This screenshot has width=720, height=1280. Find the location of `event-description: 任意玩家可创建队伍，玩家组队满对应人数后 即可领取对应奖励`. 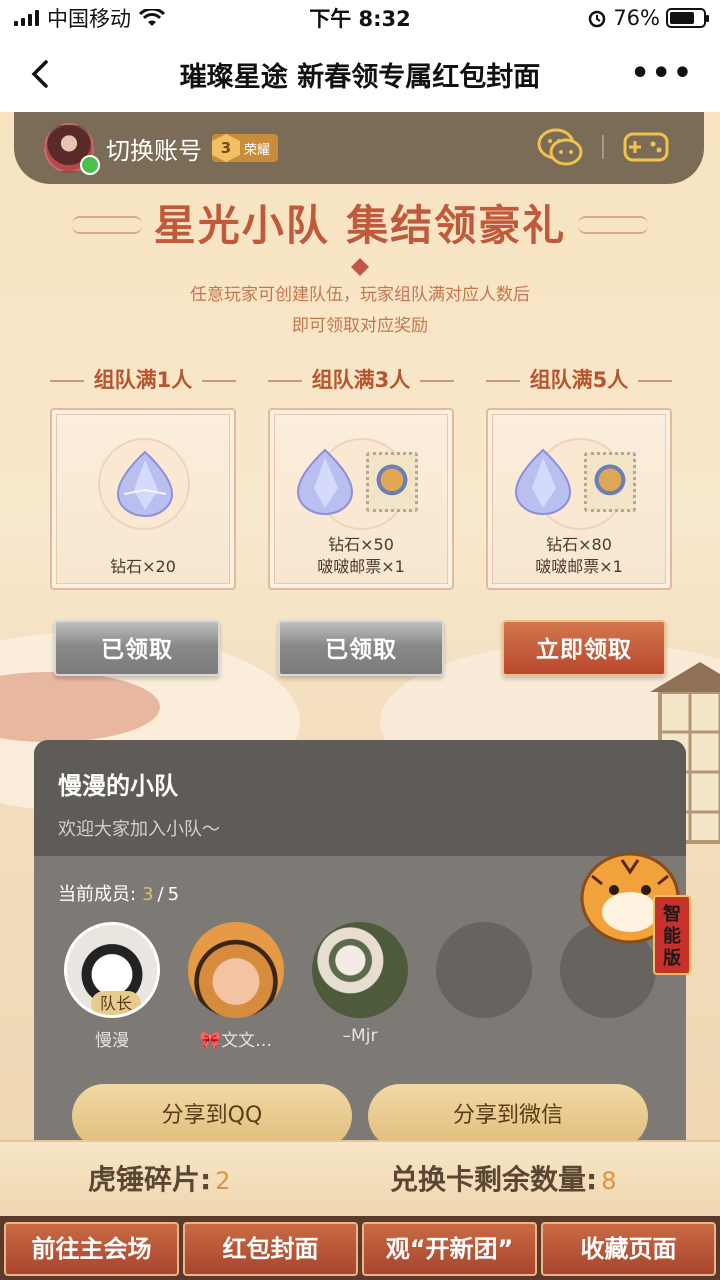

event-description: 任意玩家可创建队伍，玩家组队满对应人数后 即可领取对应奖励 is located at coordinates (360, 311).